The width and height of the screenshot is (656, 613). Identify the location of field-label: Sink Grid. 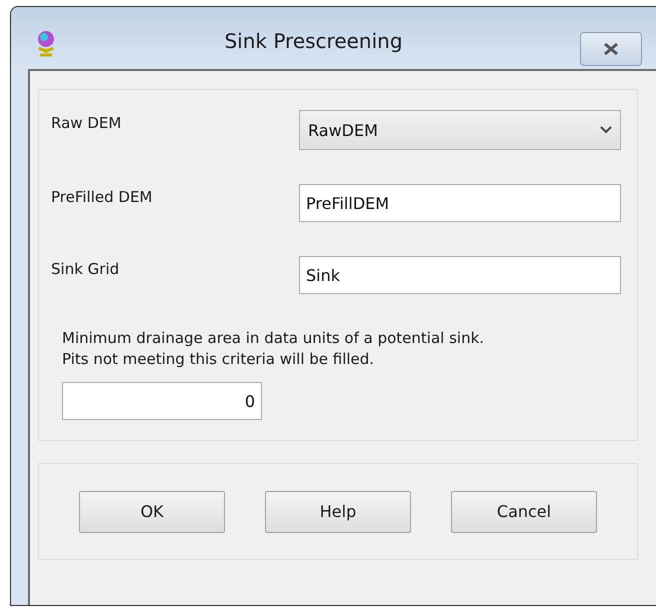
(85, 268).